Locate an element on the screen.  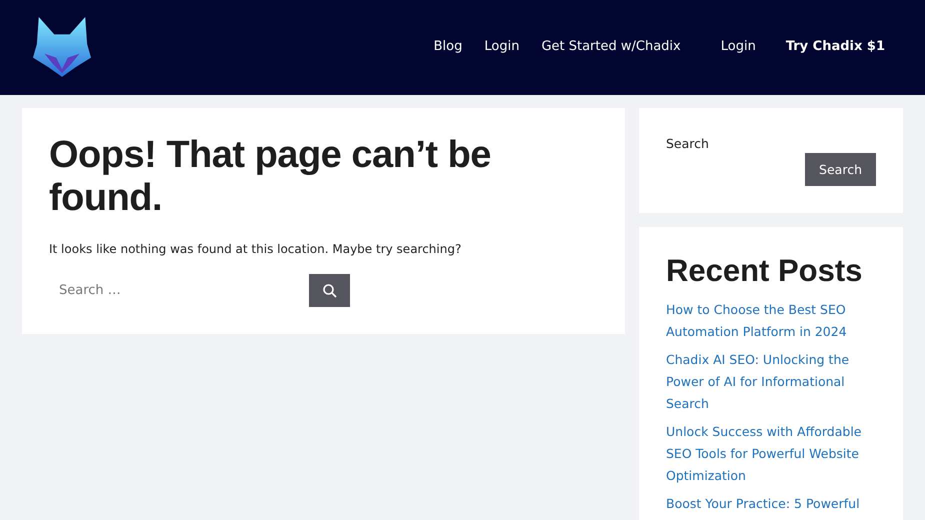
page-title: Oops! That page can’t be found. is located at coordinates (270, 177).